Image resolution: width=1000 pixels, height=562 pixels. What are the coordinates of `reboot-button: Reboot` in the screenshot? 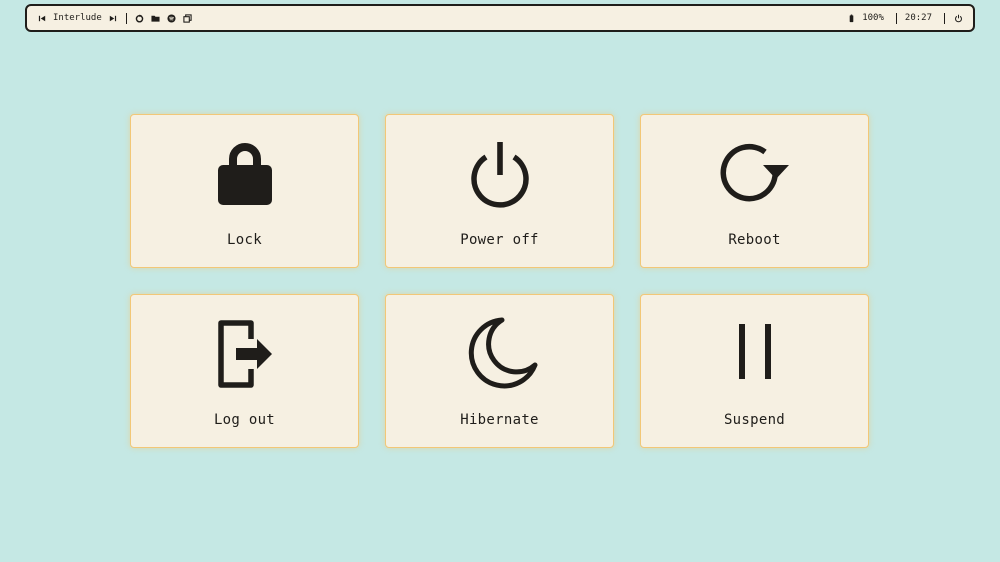 It's located at (754, 191).